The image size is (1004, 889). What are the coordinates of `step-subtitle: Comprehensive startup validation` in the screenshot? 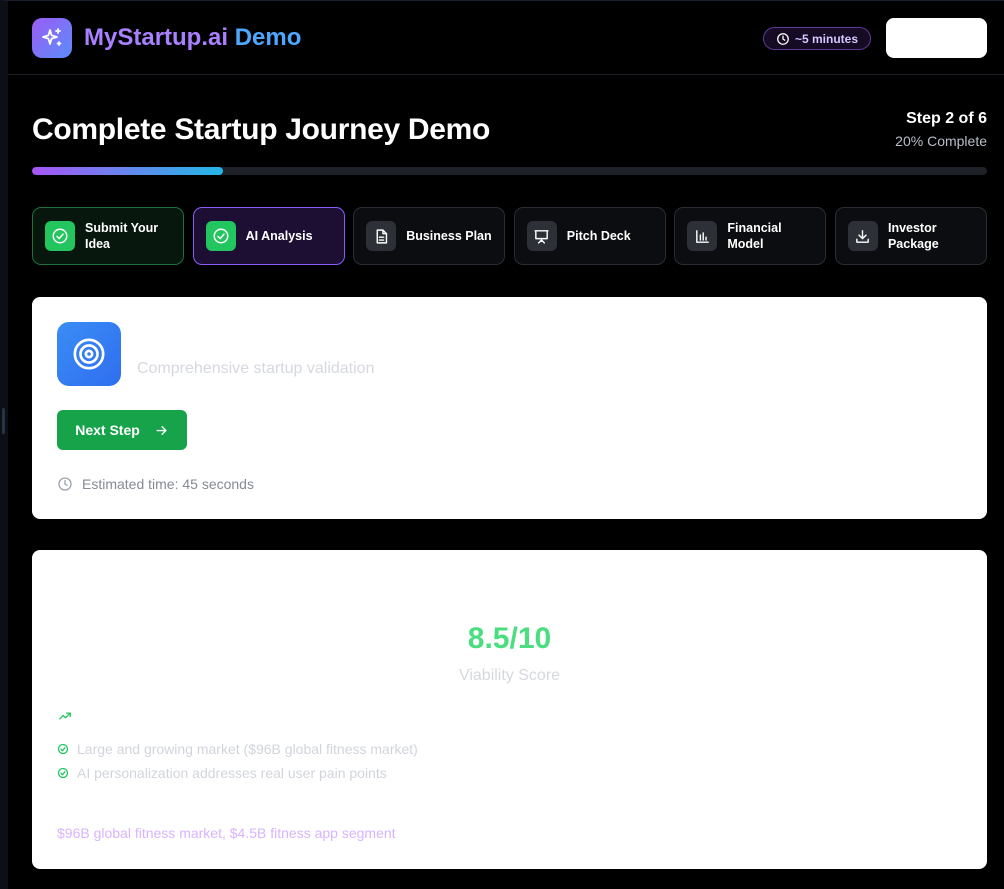 It's located at (256, 368).